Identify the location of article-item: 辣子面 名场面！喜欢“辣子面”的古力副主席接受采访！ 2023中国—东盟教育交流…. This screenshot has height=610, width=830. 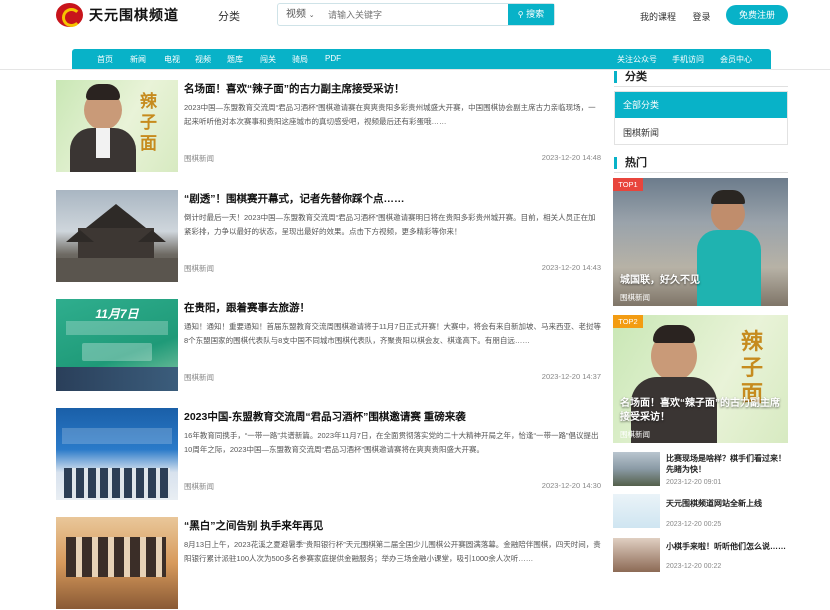
(328, 126).